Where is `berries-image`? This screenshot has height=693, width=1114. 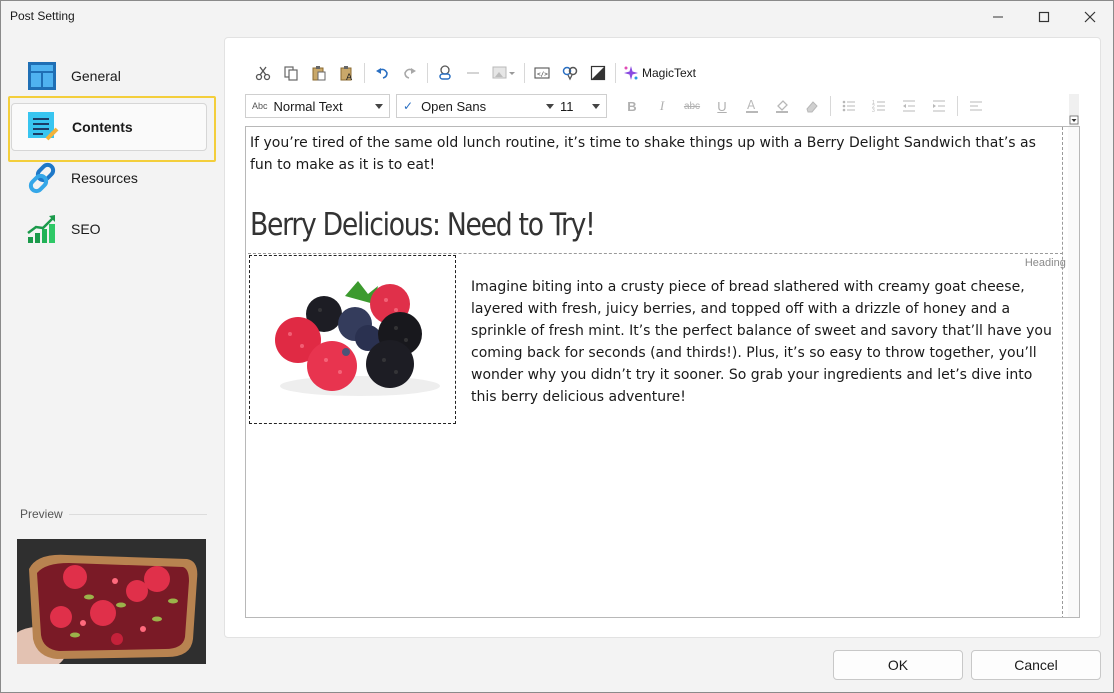 berries-image is located at coordinates (352, 339).